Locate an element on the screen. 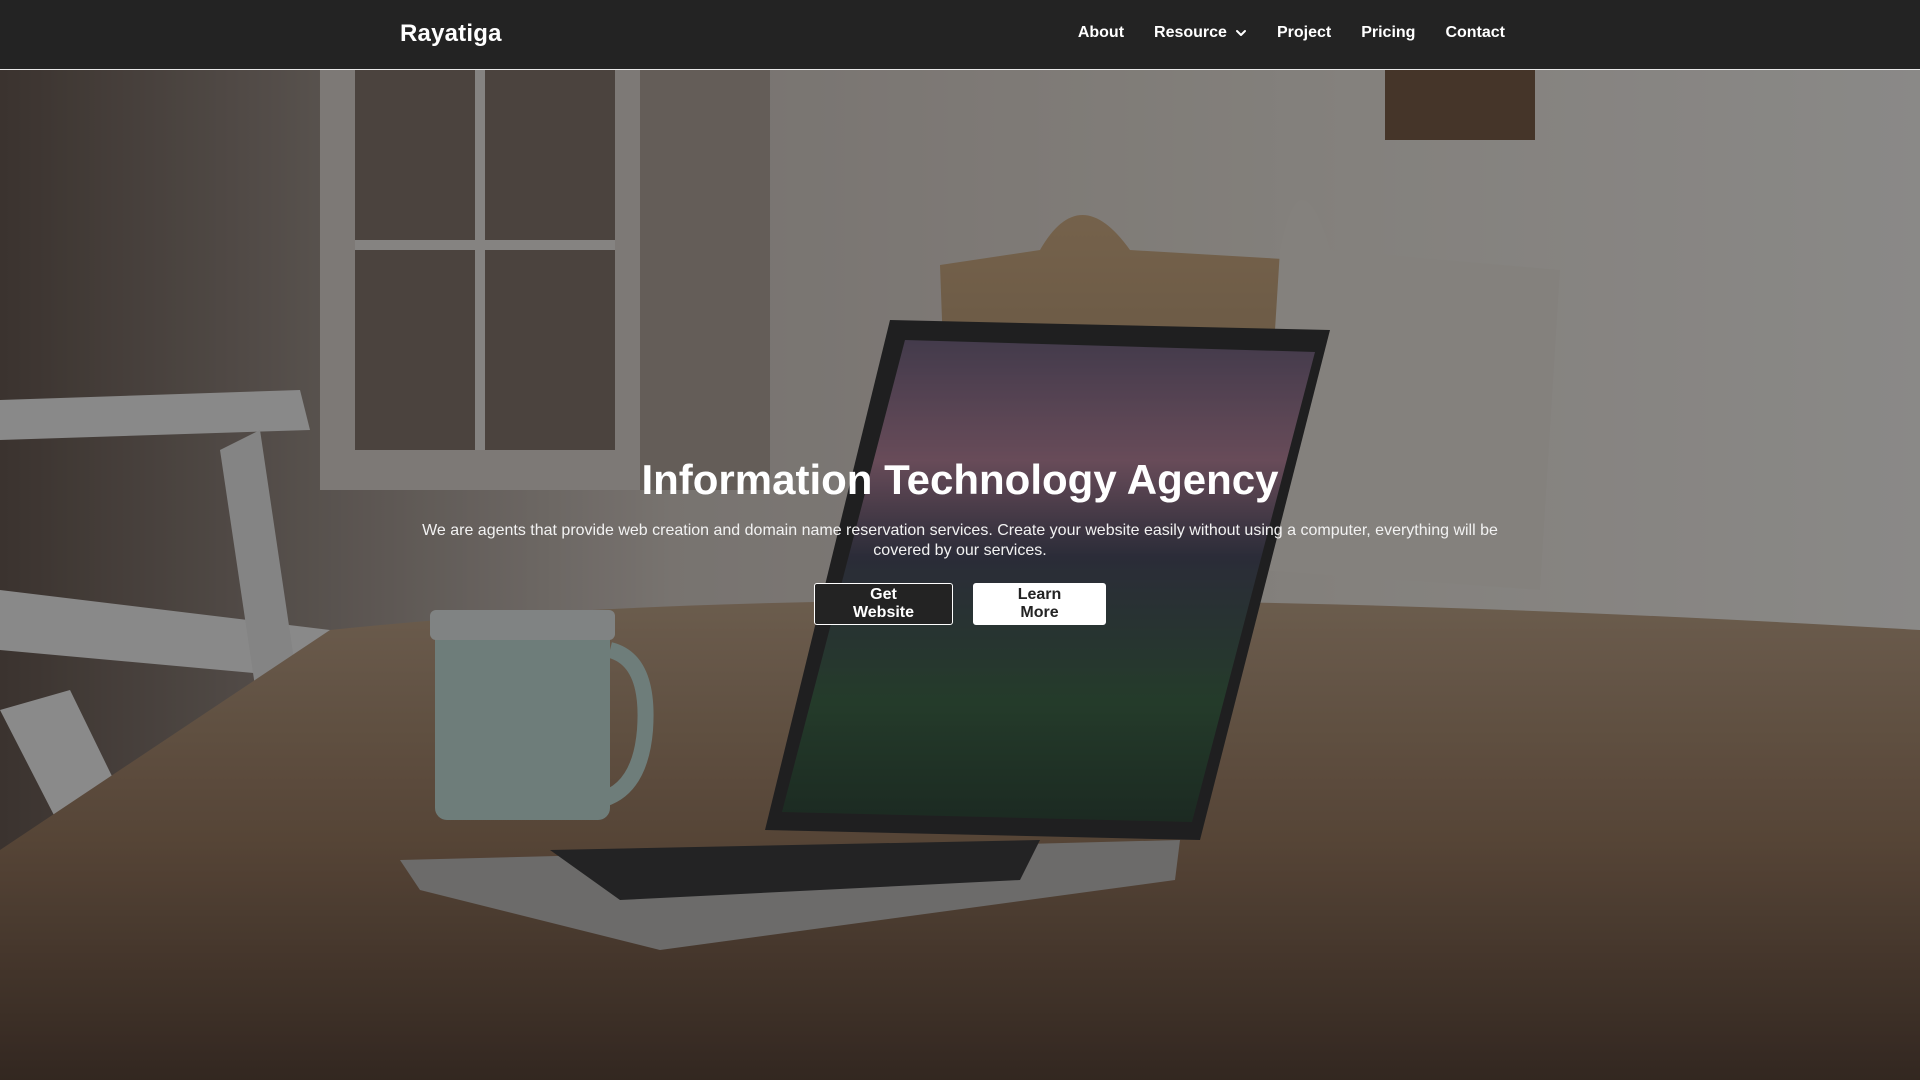 Image resolution: width=1920 pixels, height=1080 pixels. nav-item-project: Project is located at coordinates (1304, 33).